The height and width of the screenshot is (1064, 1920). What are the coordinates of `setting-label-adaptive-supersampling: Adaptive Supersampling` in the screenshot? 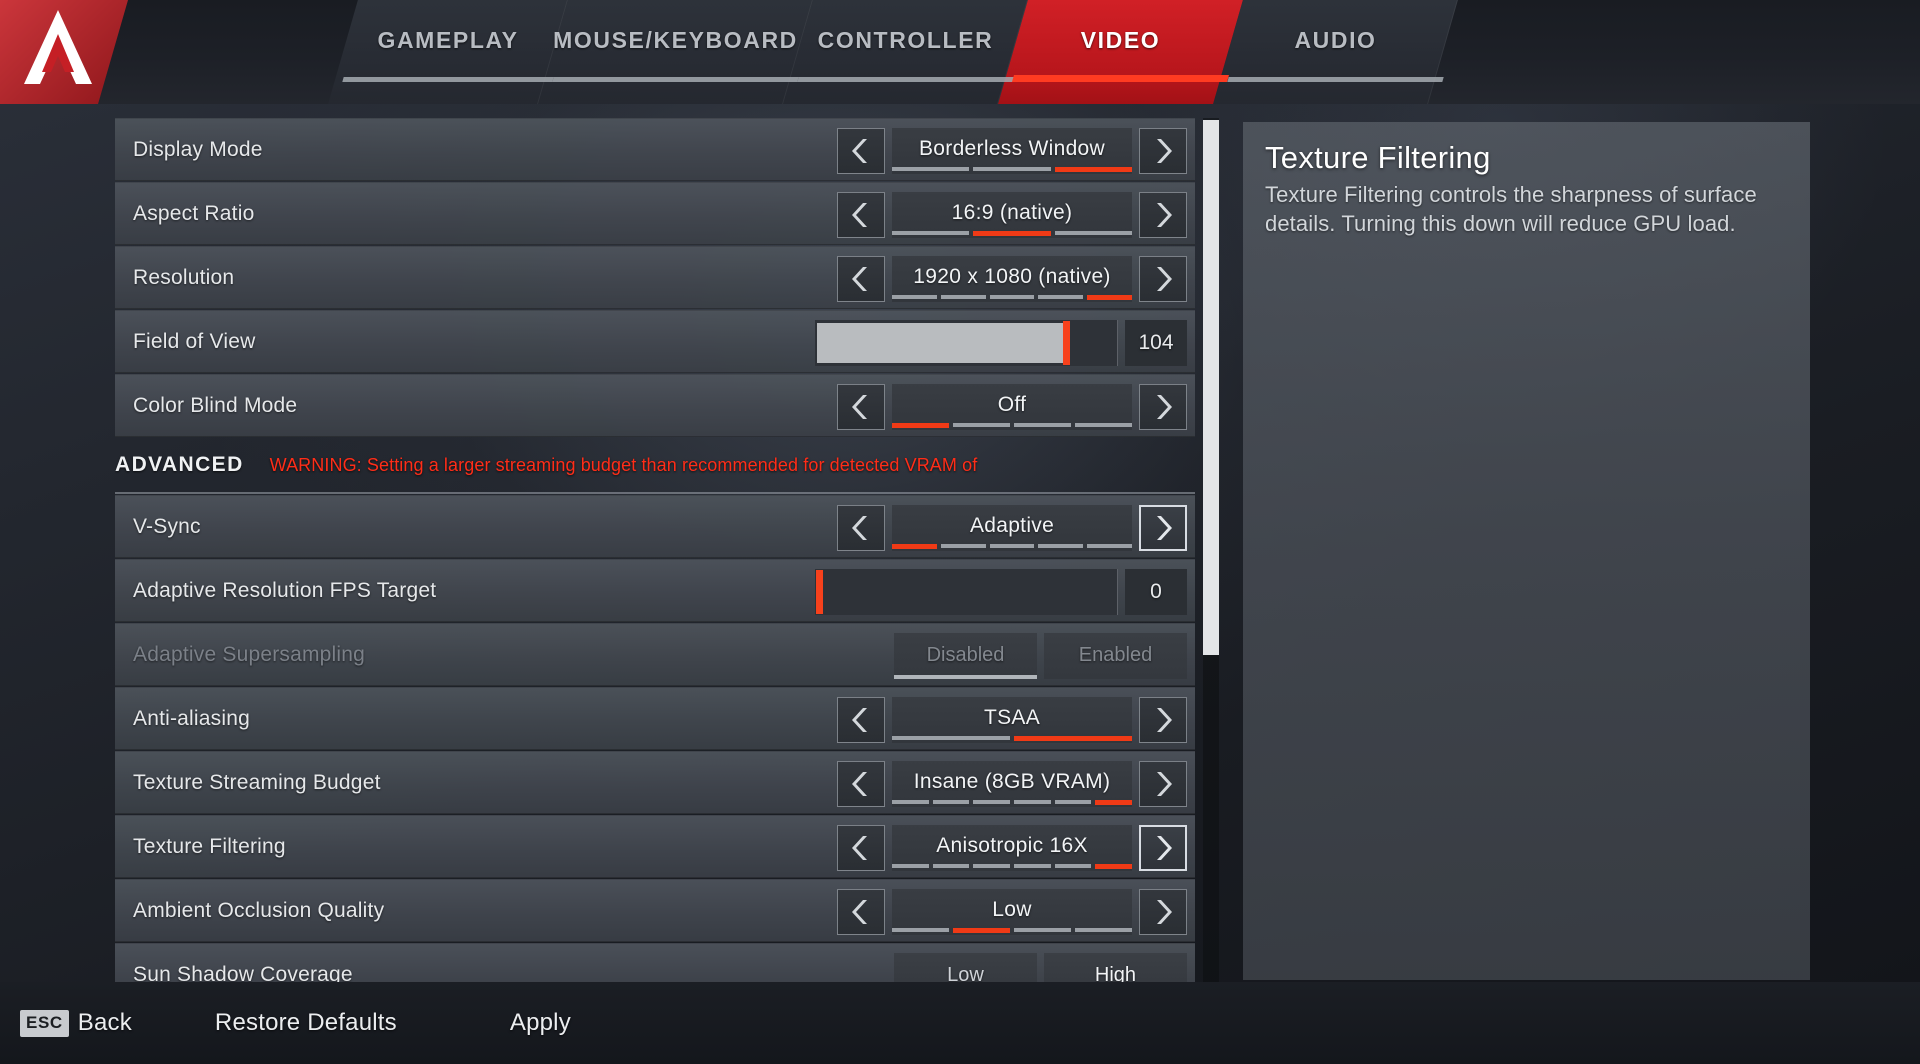 It's located at (249, 654).